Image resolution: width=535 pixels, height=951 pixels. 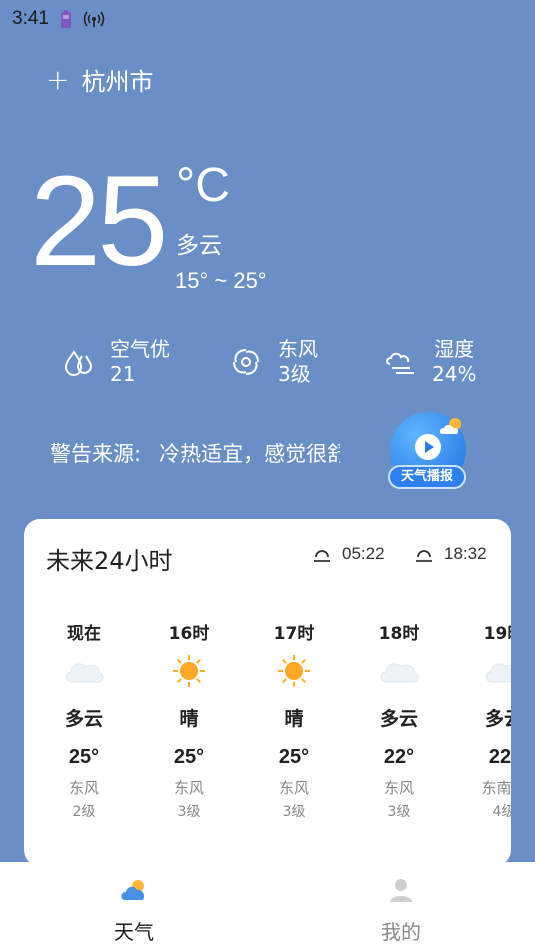 I want to click on humidity-icon, so click(x=400, y=363).